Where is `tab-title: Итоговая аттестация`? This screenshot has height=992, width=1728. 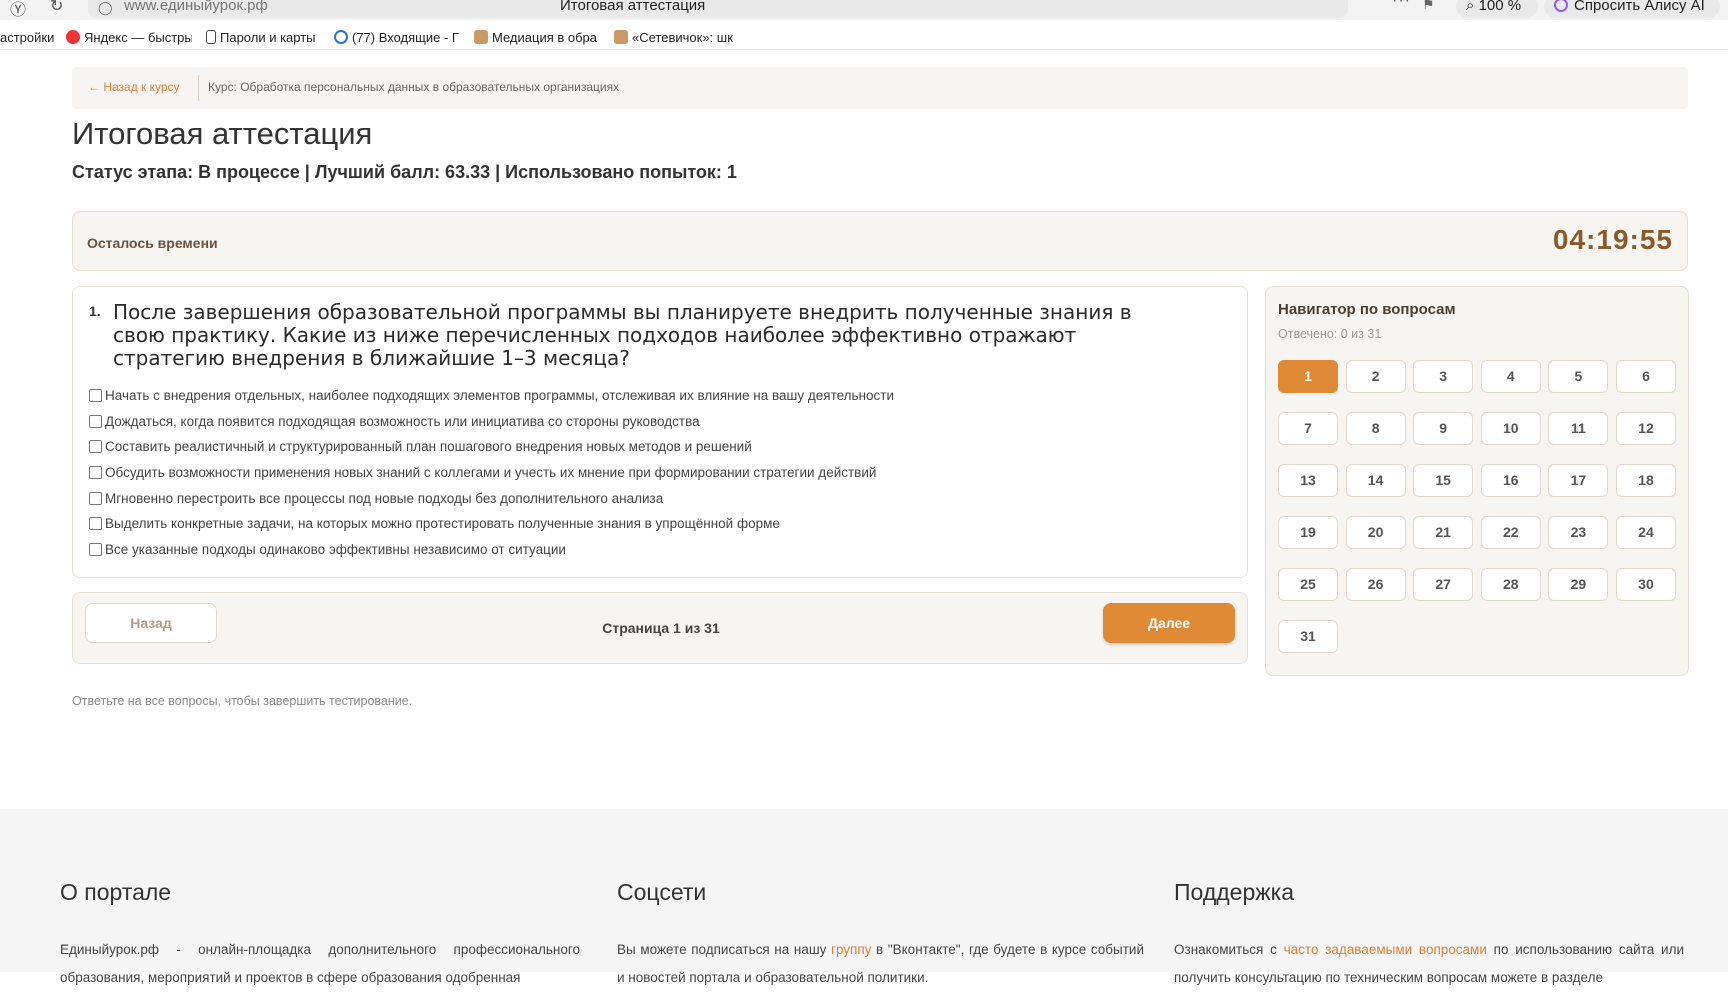
tab-title: Итоговая аттестация is located at coordinates (633, 7).